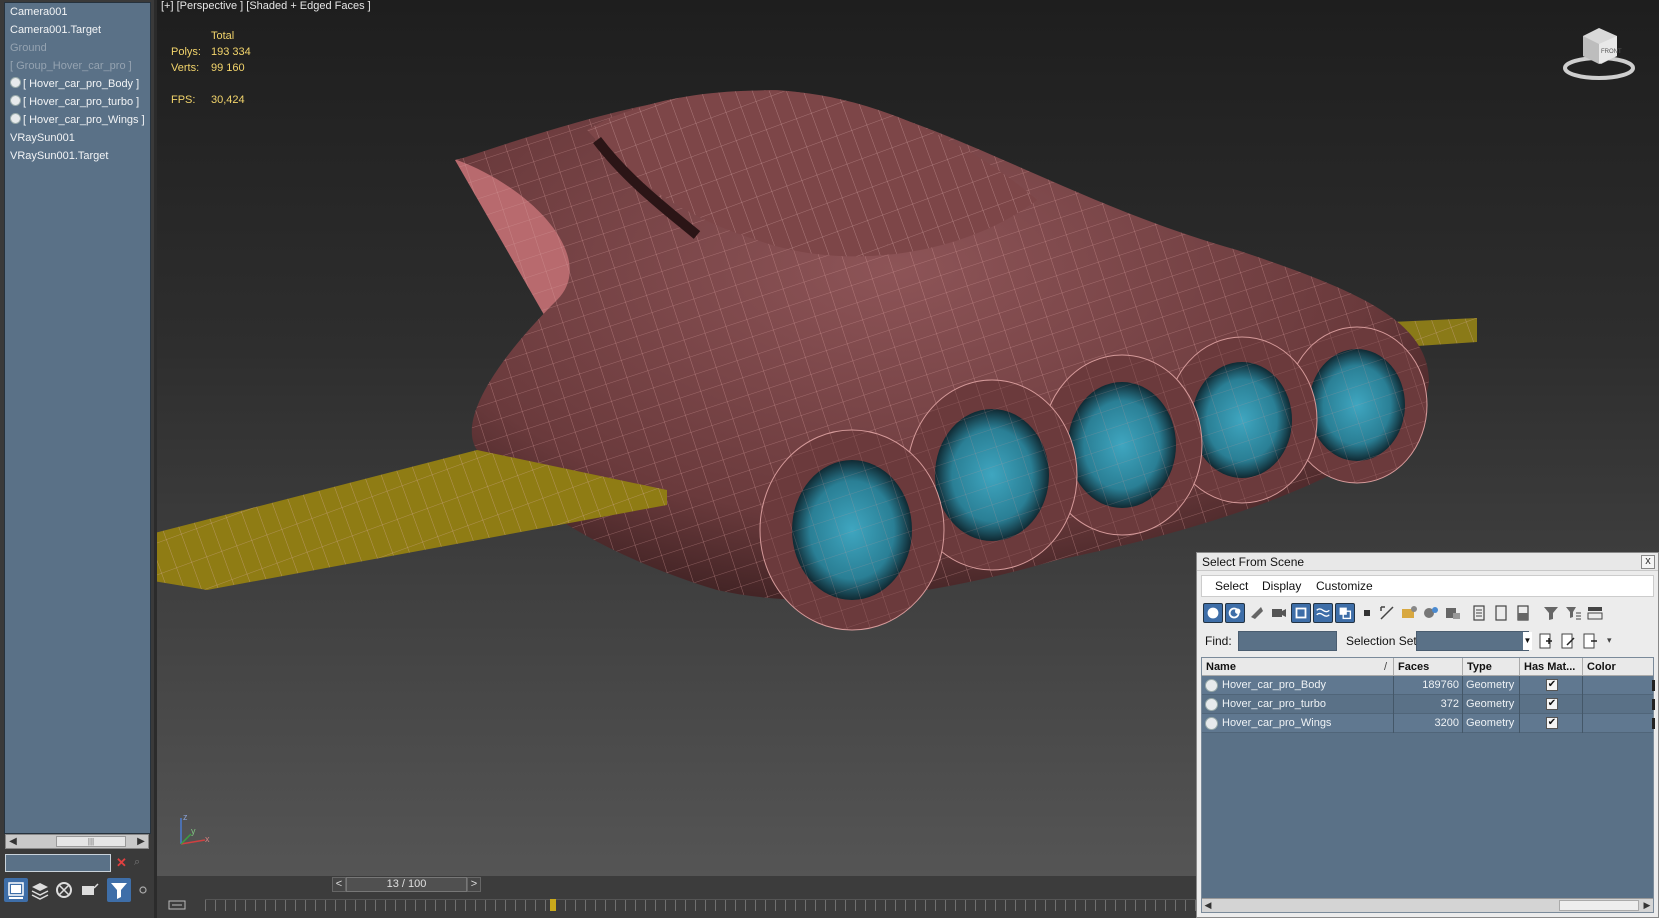  I want to click on display-hidden-icon, so click(1453, 613).